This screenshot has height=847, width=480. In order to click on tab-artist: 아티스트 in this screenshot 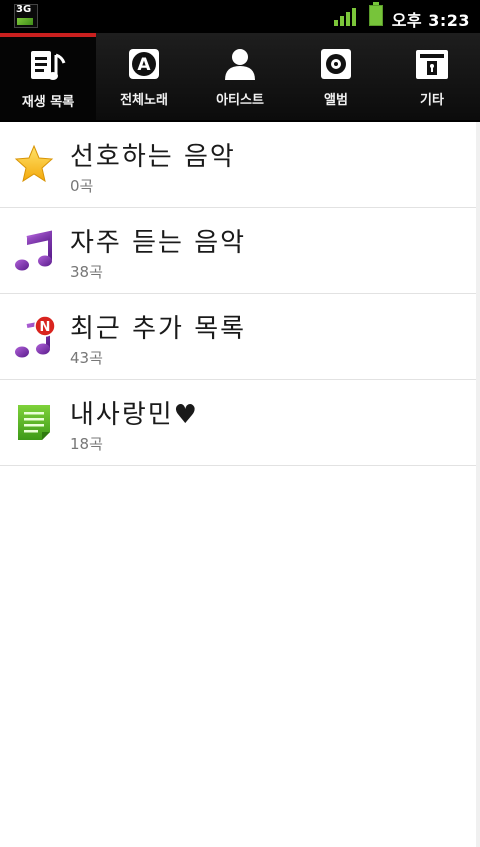, I will do `click(240, 76)`.